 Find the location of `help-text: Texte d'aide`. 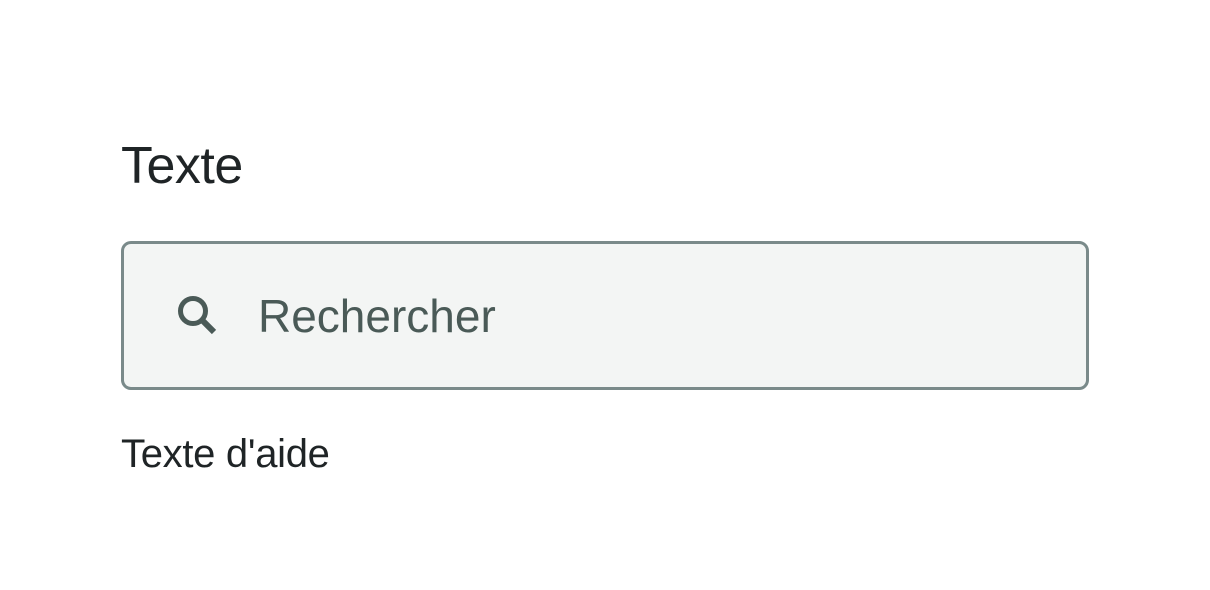

help-text: Texte d'aide is located at coordinates (225, 454).